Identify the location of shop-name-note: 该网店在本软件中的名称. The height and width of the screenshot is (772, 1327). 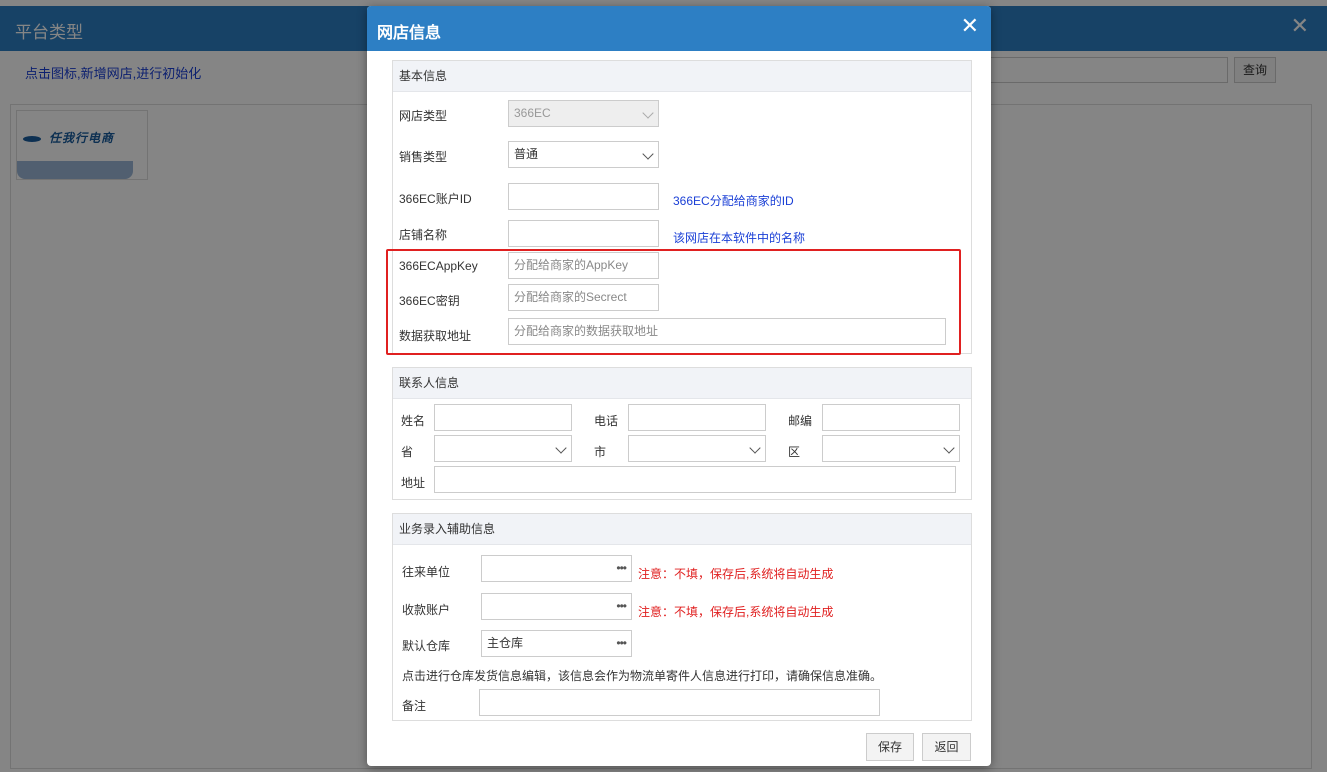
(739, 238).